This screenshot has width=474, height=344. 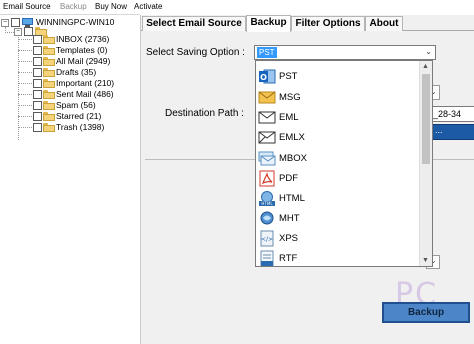 I want to click on tab-backup: Backup, so click(x=268, y=23).